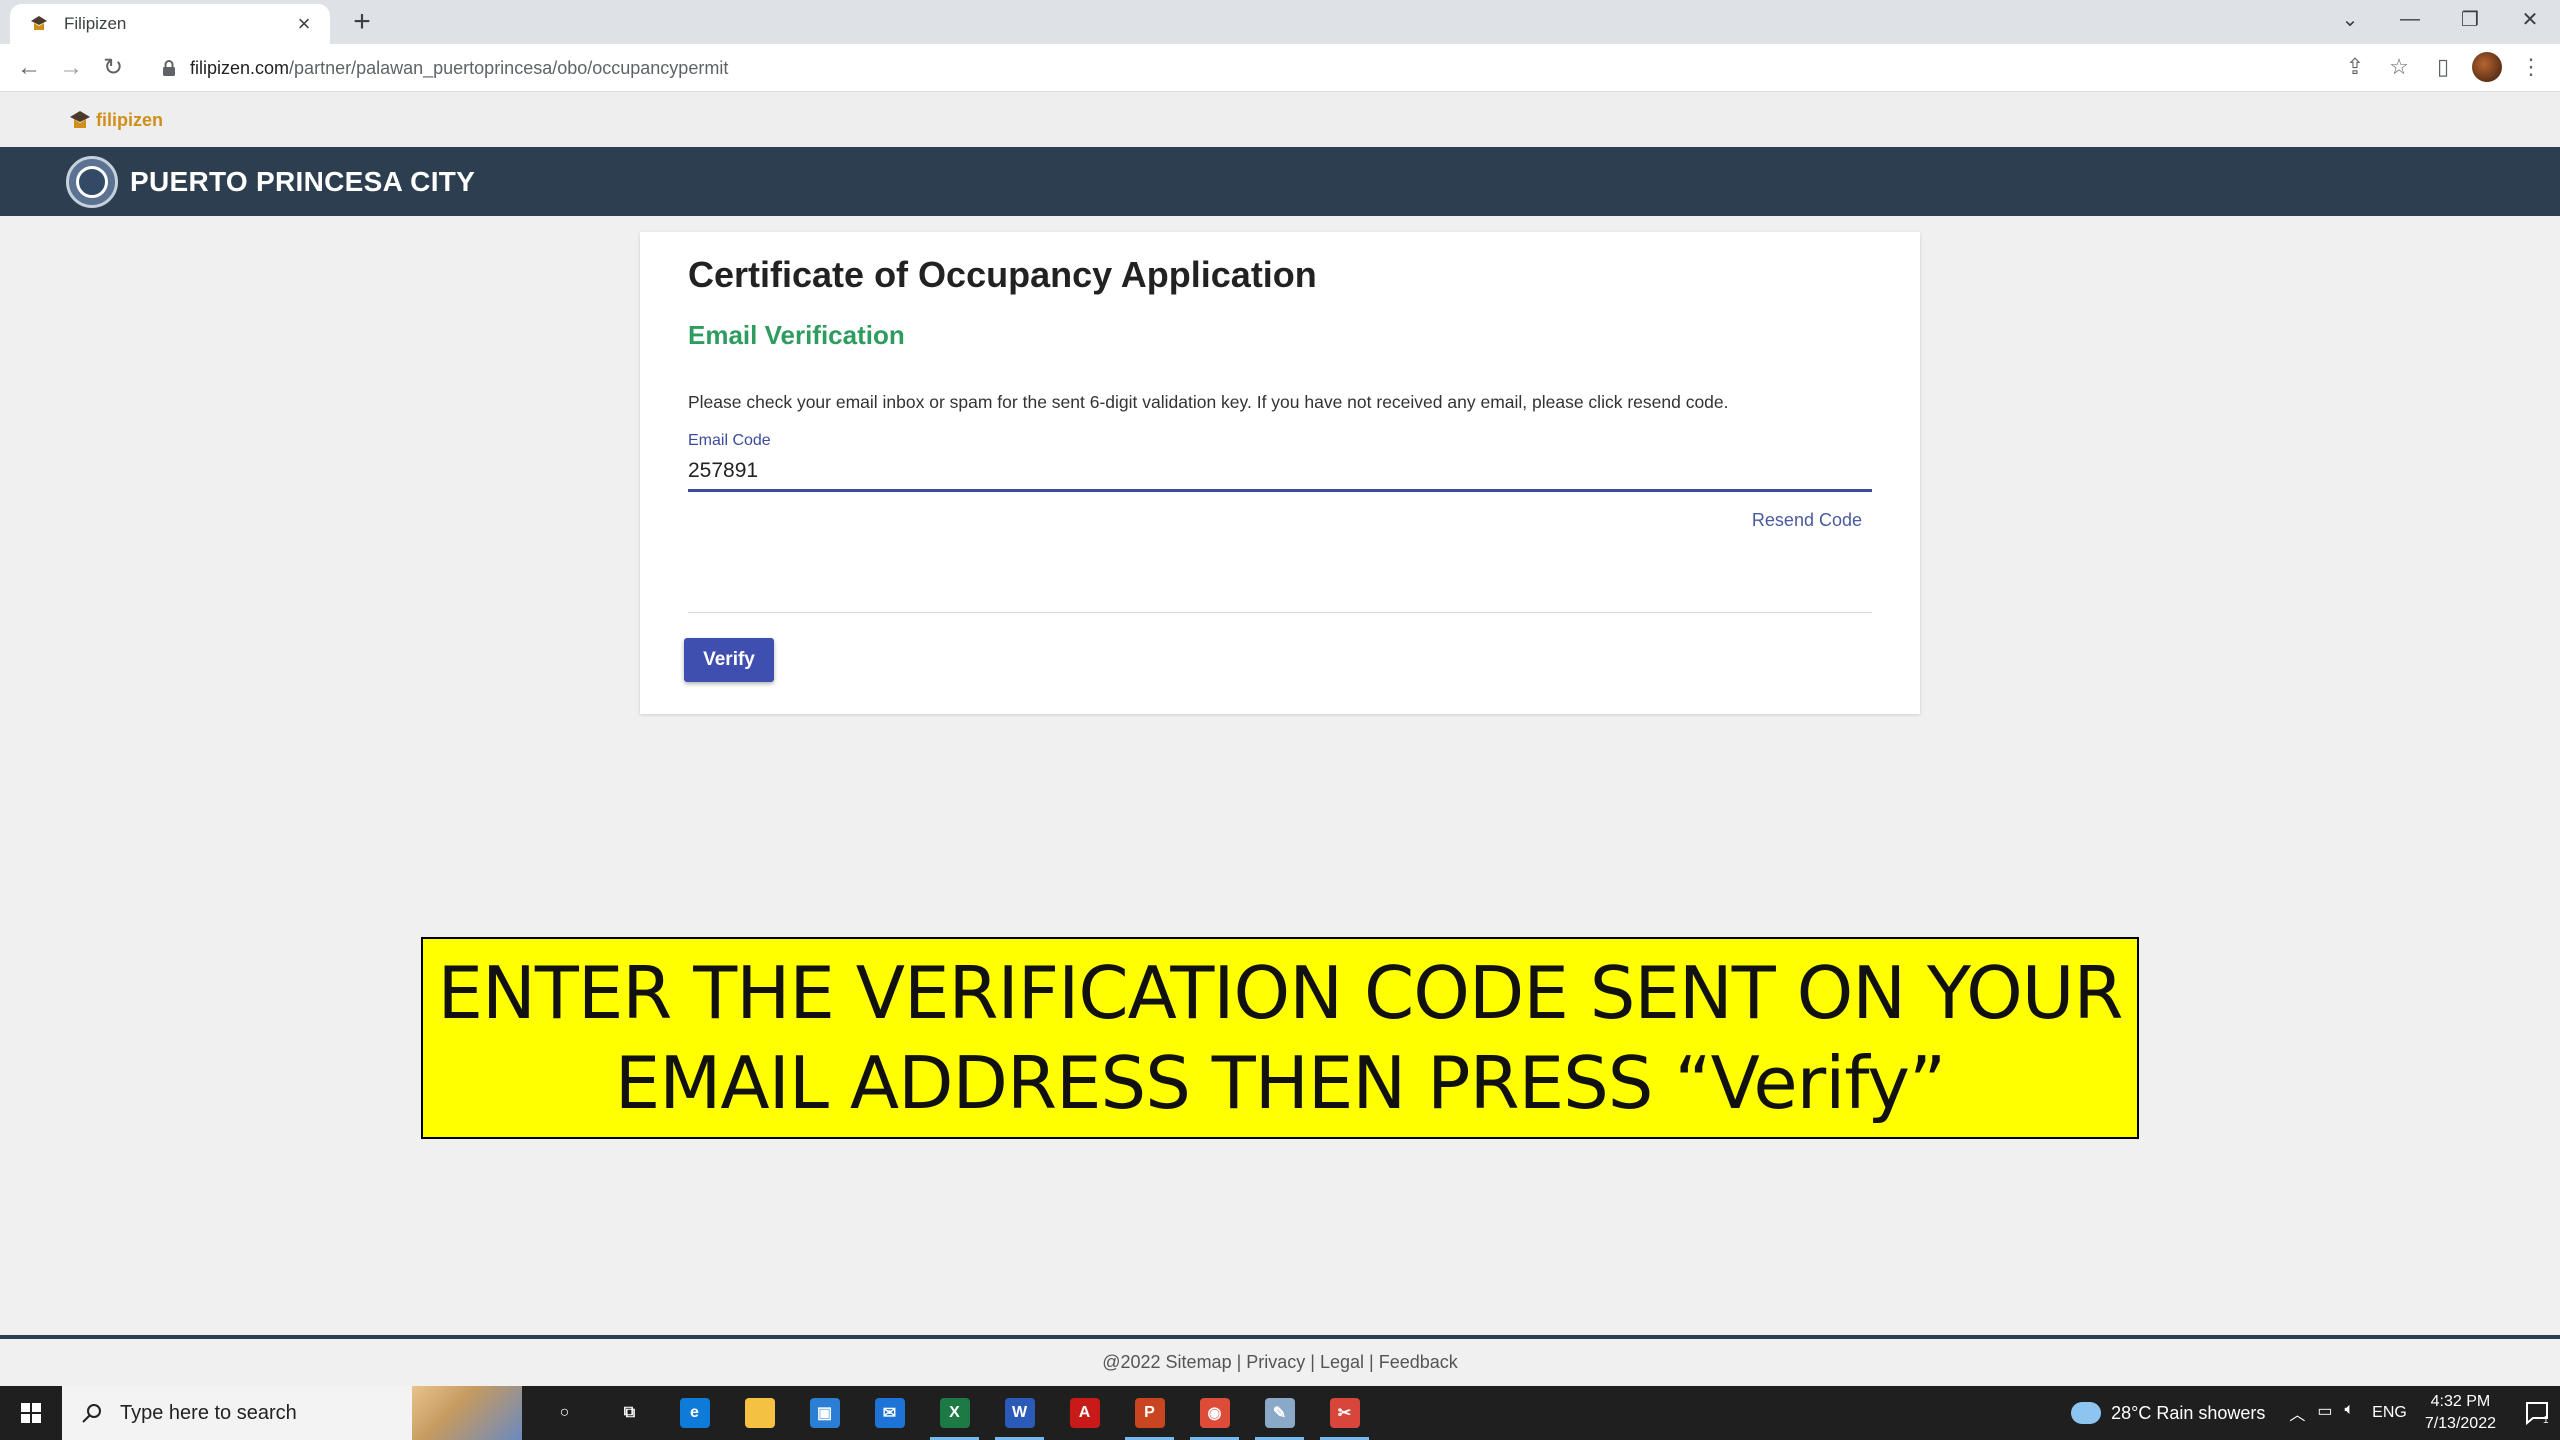 The image size is (2560, 1440). I want to click on city-seal-icon, so click(92, 181).